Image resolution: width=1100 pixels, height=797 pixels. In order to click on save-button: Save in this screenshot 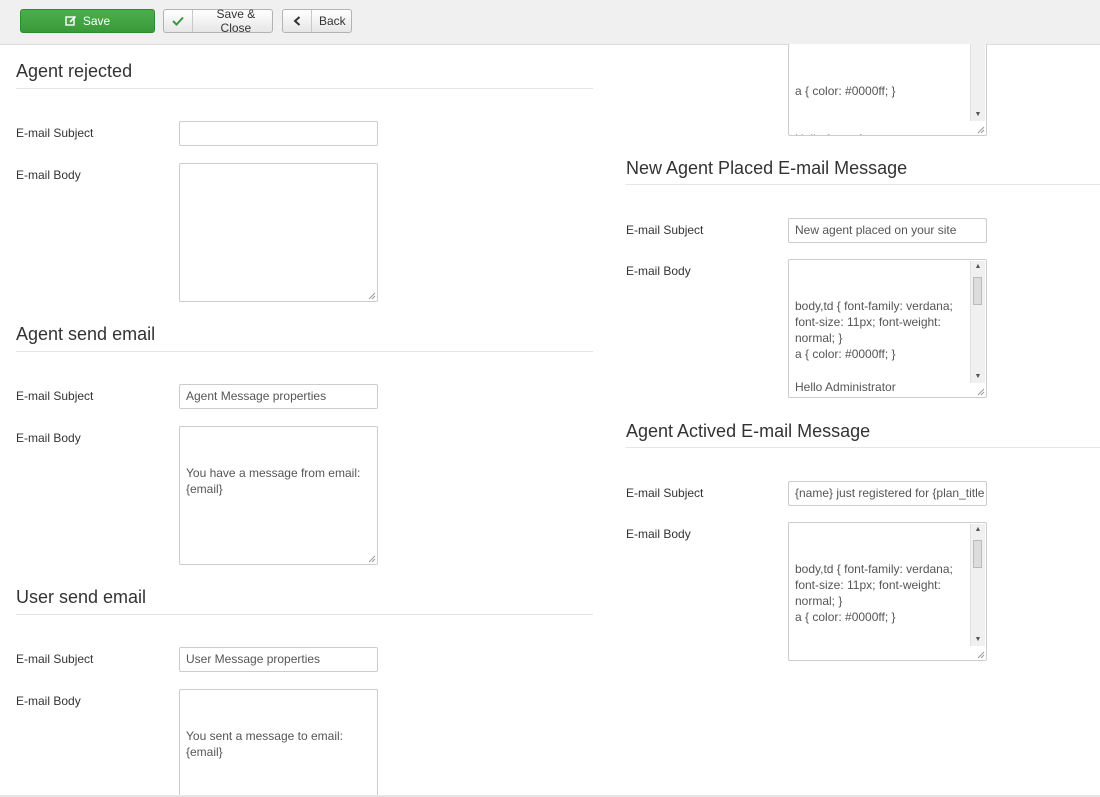, I will do `click(87, 21)`.